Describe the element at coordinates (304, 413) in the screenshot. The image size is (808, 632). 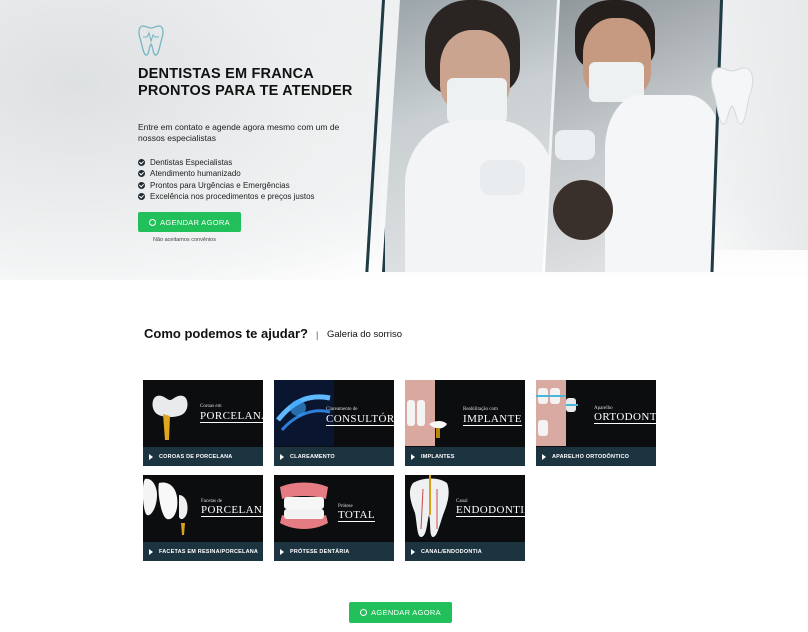
I see `whitening-light-icon` at that location.